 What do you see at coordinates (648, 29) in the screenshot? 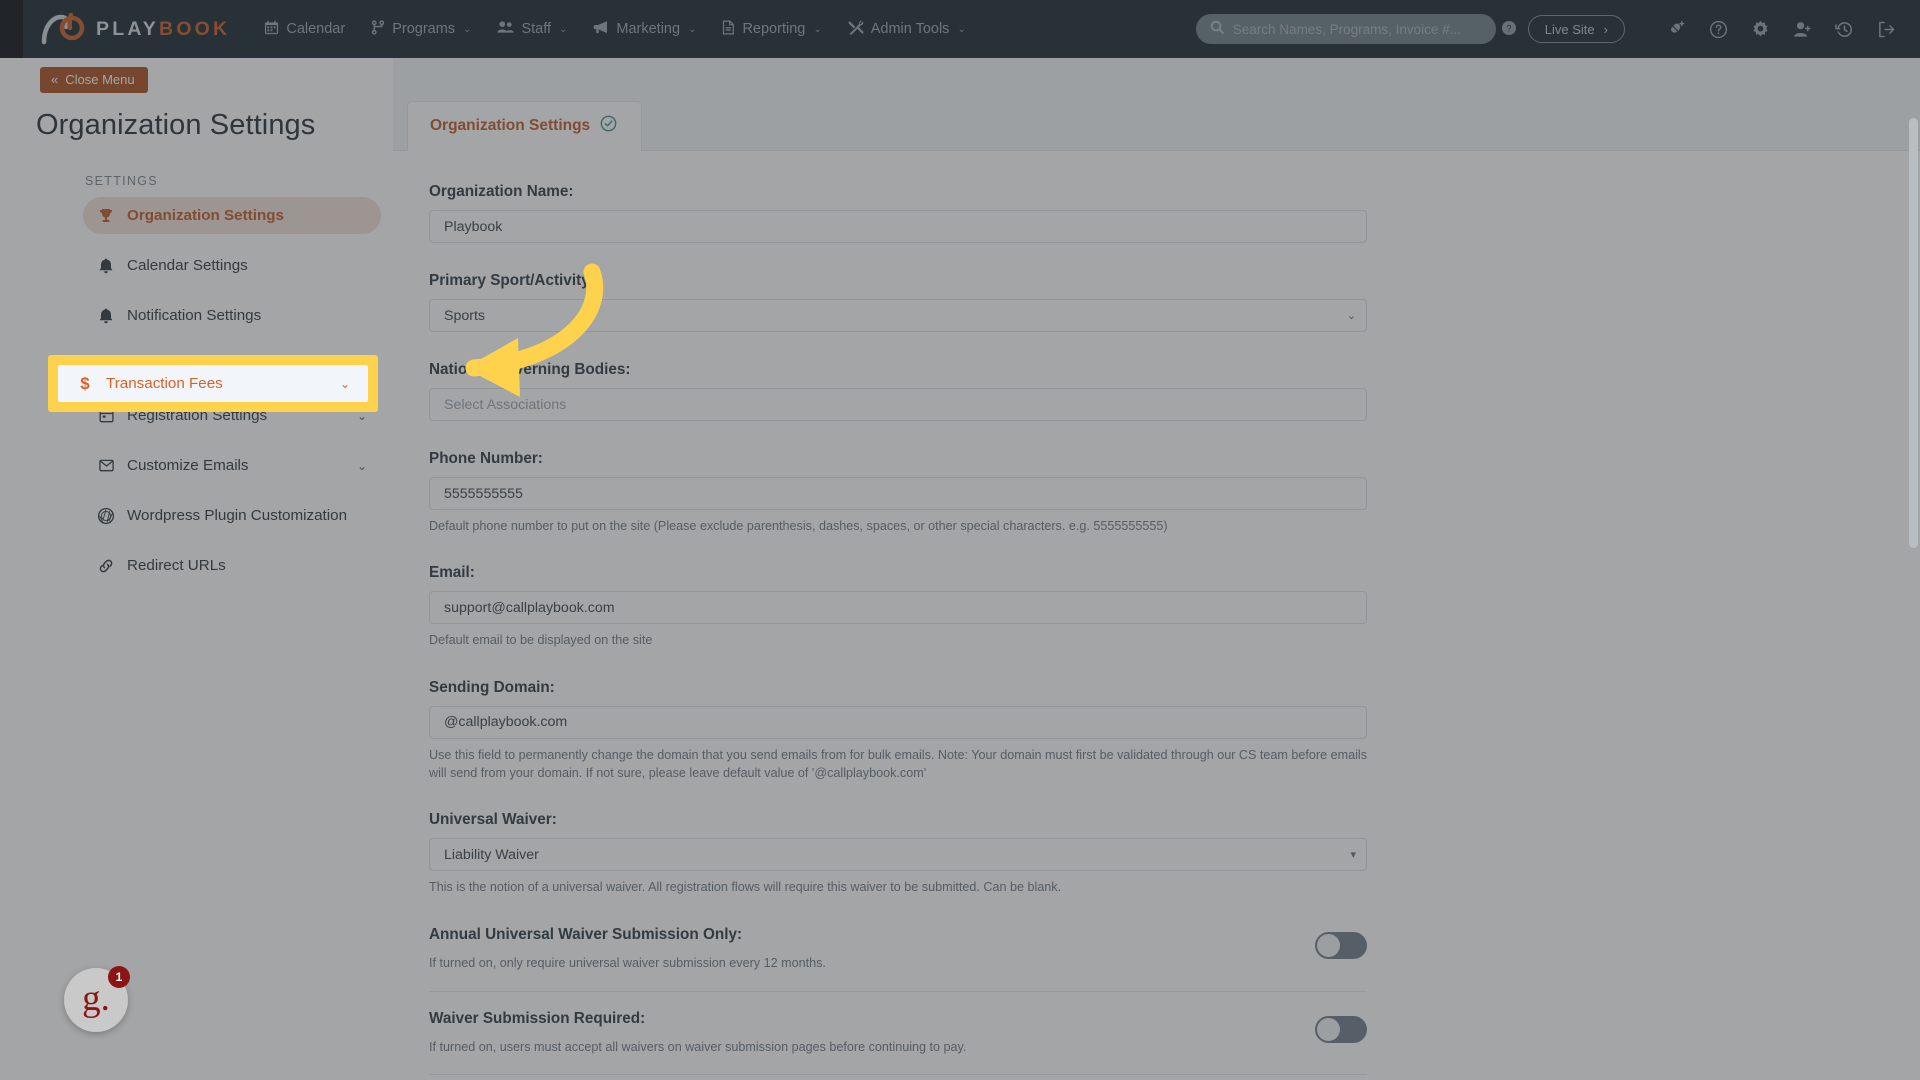
I see `nav-item-label: Marketing` at bounding box center [648, 29].